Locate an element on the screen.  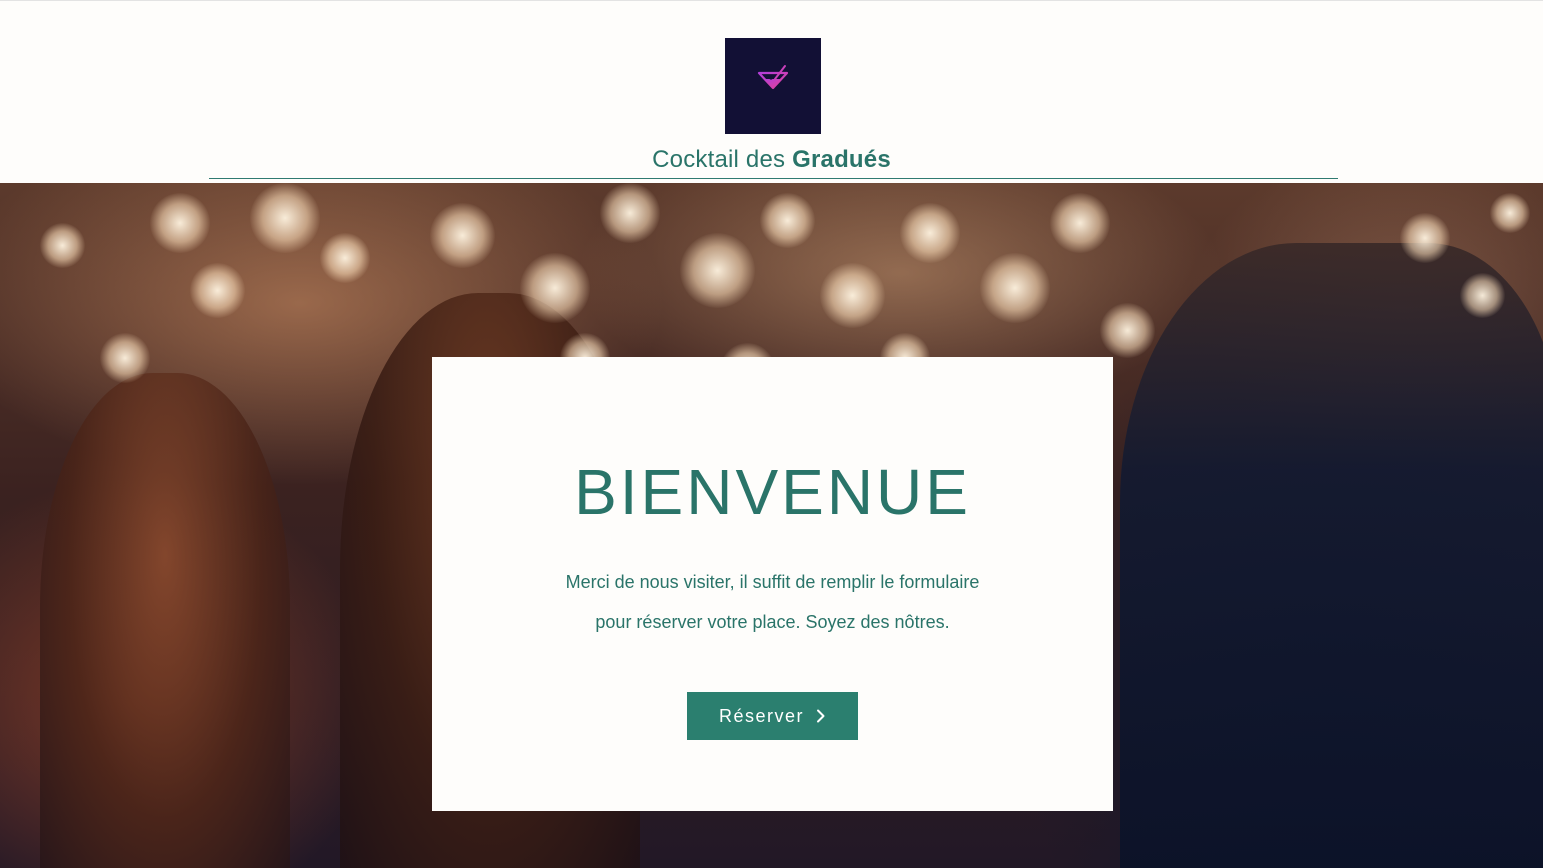
site-title: Cocktail des Gradués is located at coordinates (771, 160).